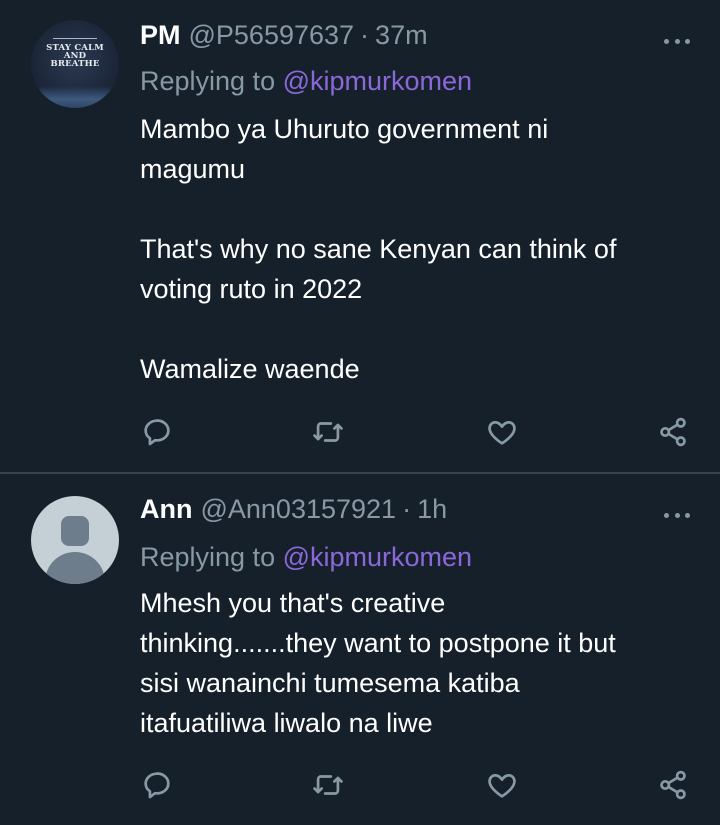 This screenshot has width=720, height=825. Describe the element at coordinates (160, 35) in the screenshot. I see `display-name: PM` at that location.